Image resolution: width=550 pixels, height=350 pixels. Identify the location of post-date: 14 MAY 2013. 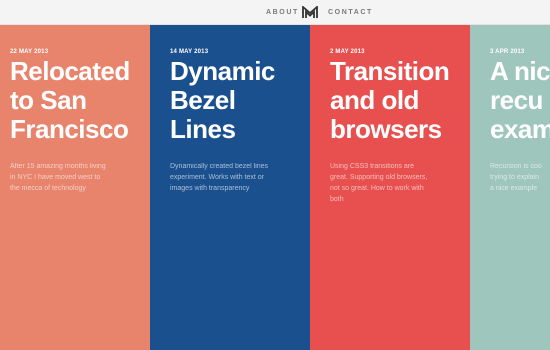
(189, 52).